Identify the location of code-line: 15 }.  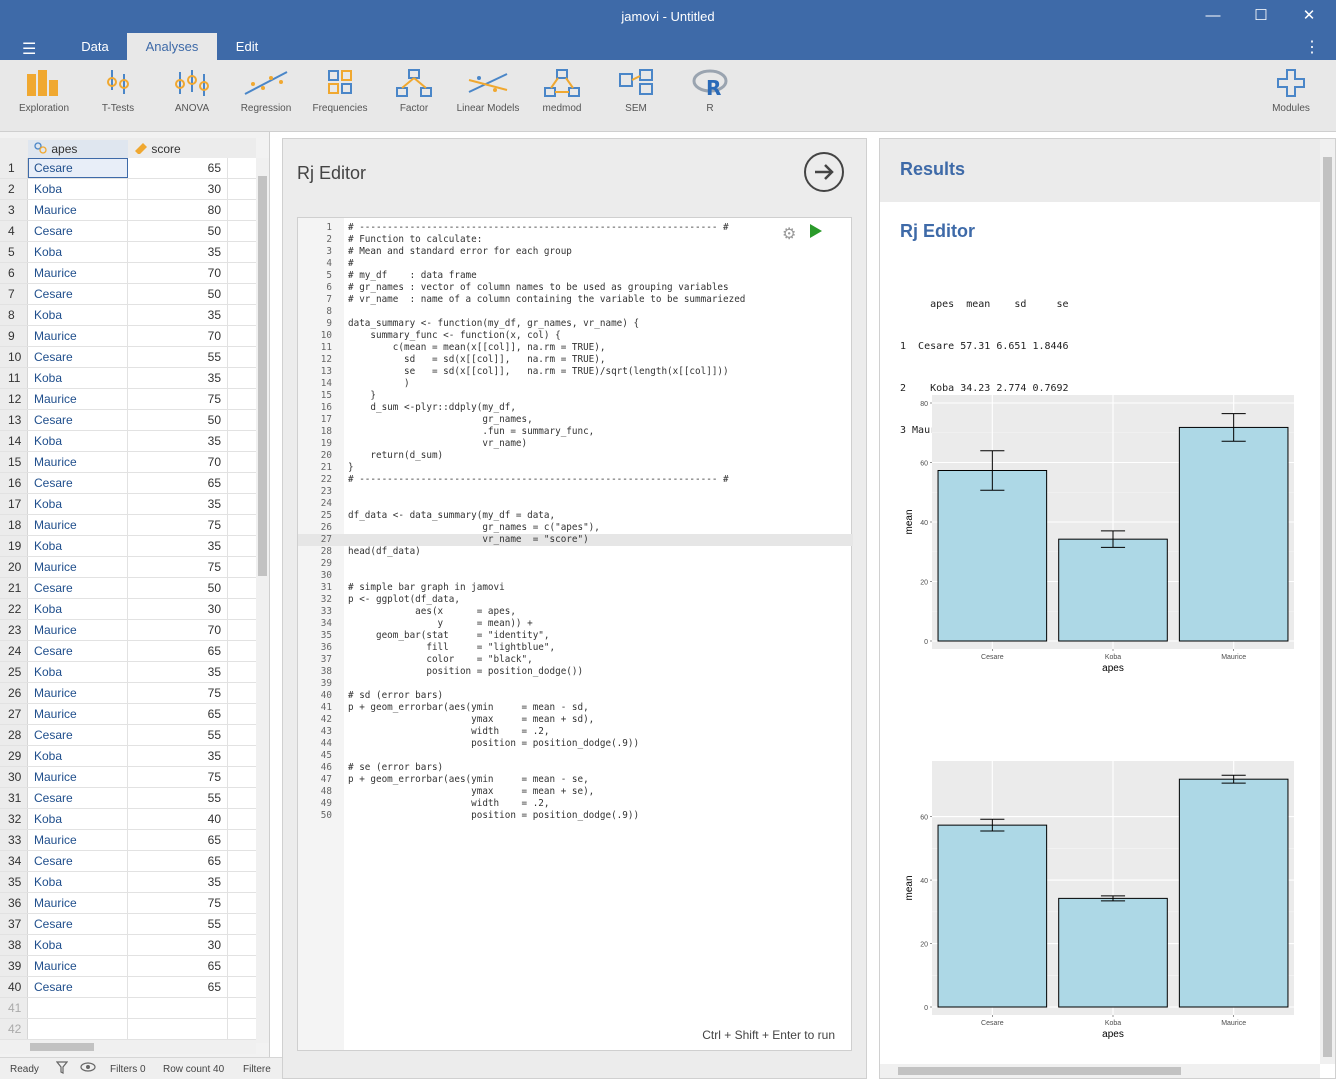
(575, 396).